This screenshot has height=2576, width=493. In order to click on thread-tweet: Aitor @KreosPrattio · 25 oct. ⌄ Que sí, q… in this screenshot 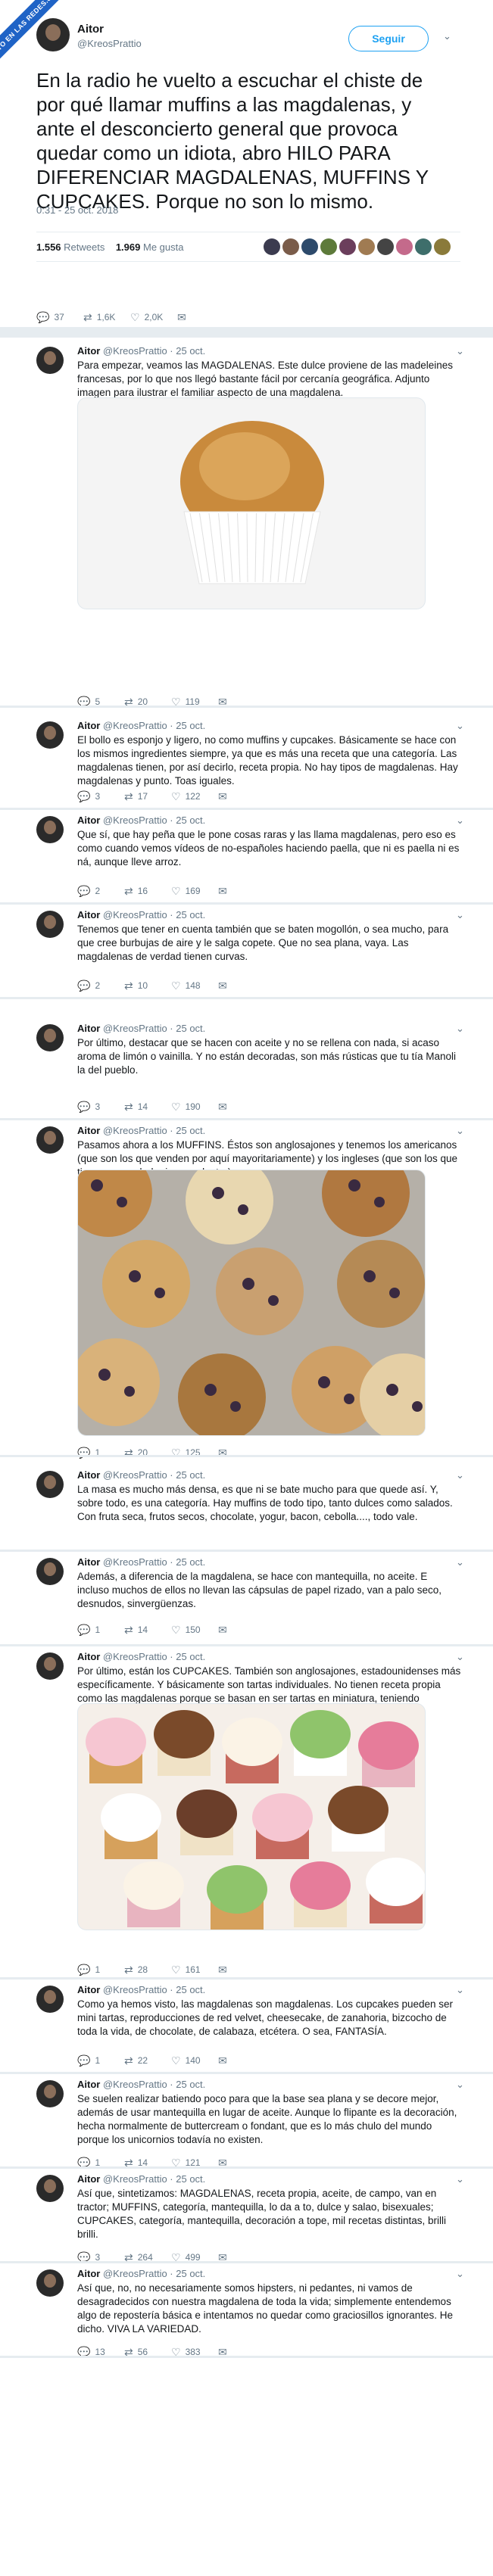, I will do `click(250, 855)`.